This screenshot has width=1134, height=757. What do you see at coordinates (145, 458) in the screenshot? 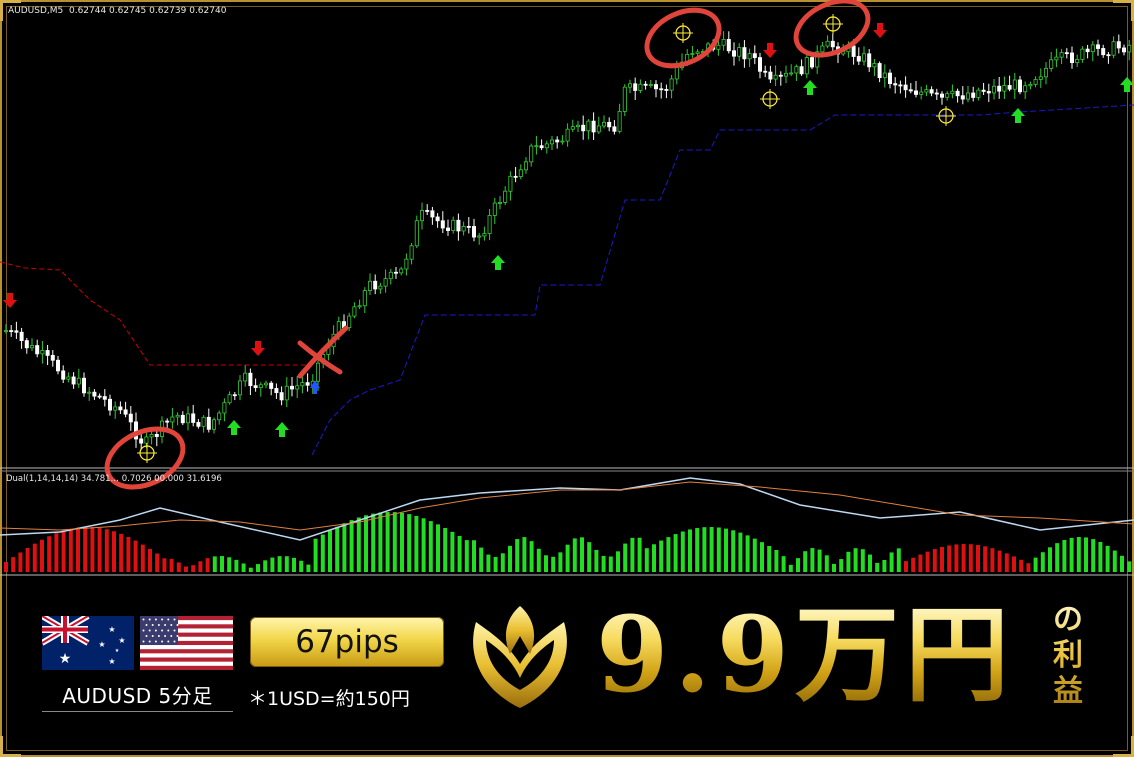
I see `highlight-circle` at bounding box center [145, 458].